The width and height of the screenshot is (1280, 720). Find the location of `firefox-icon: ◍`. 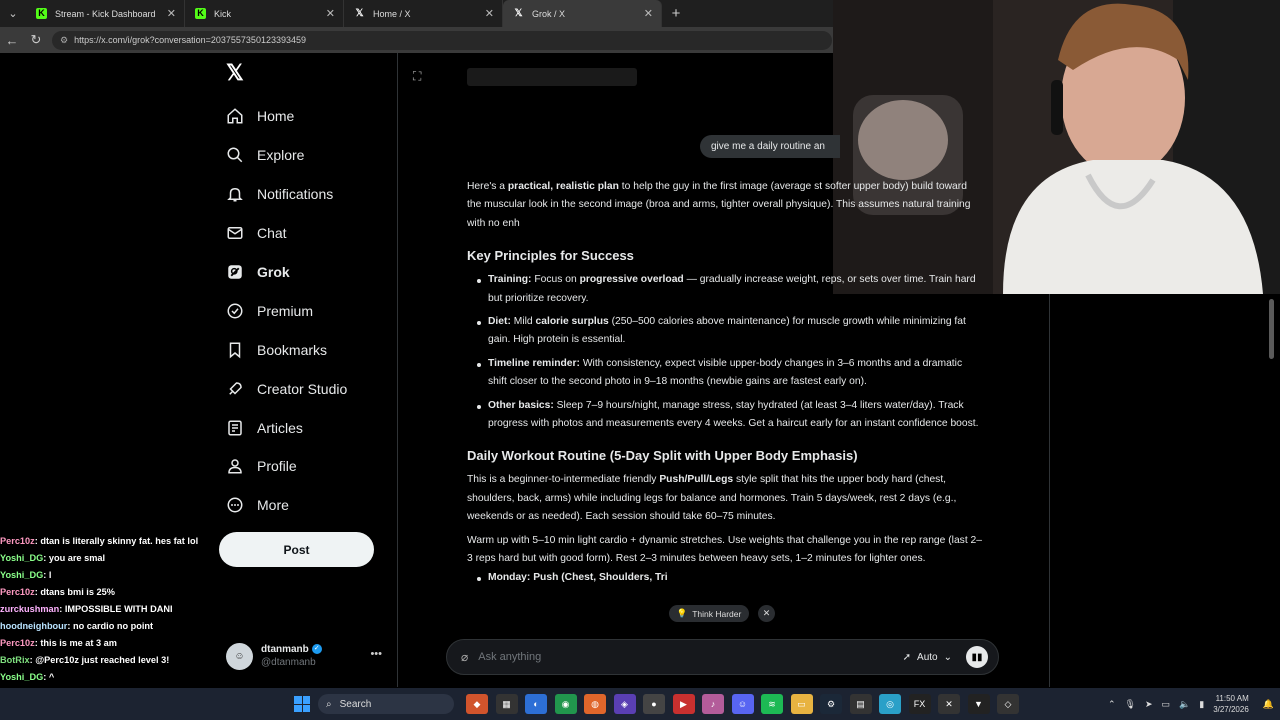

firefox-icon: ◍ is located at coordinates (595, 704).